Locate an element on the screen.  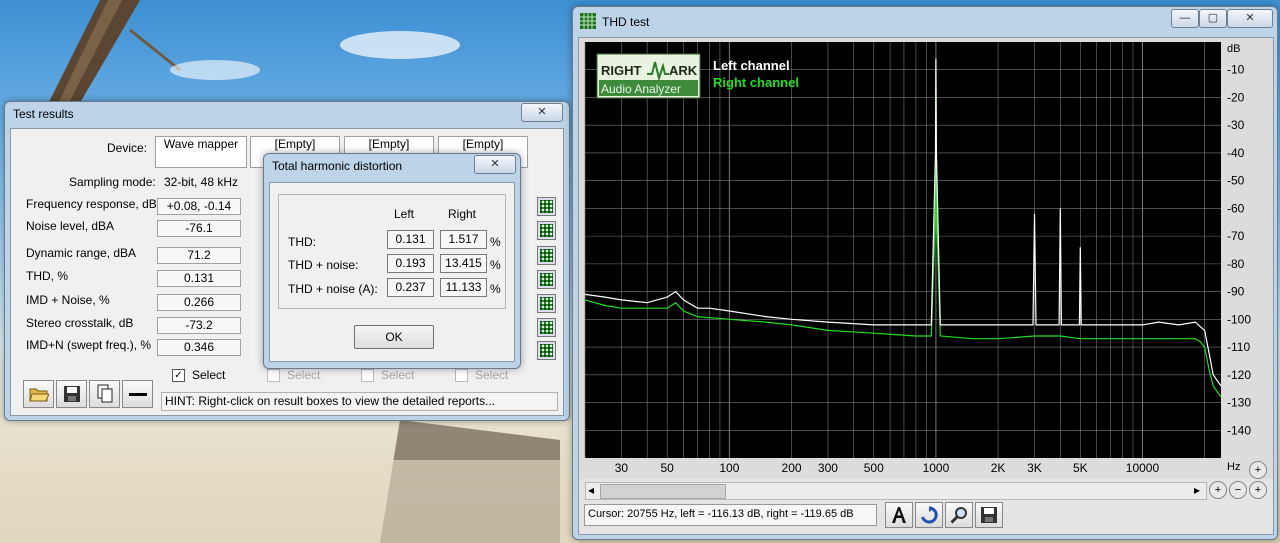
y-tick-label: -30 is located at coordinates (1236, 125).